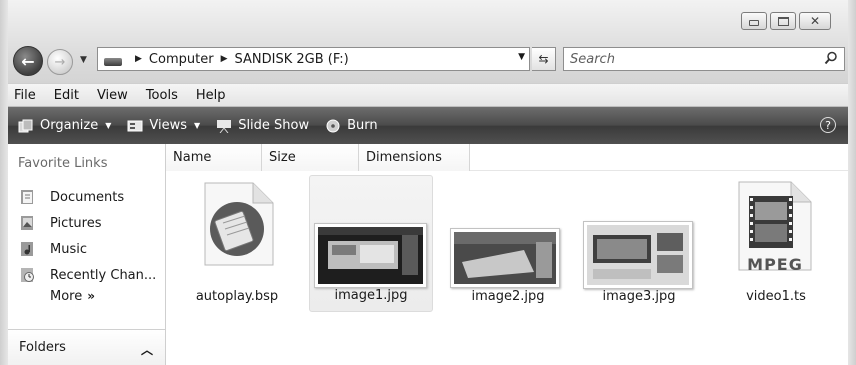 The height and width of the screenshot is (365, 856). What do you see at coordinates (27, 197) in the screenshot?
I see `documents-icon` at bounding box center [27, 197].